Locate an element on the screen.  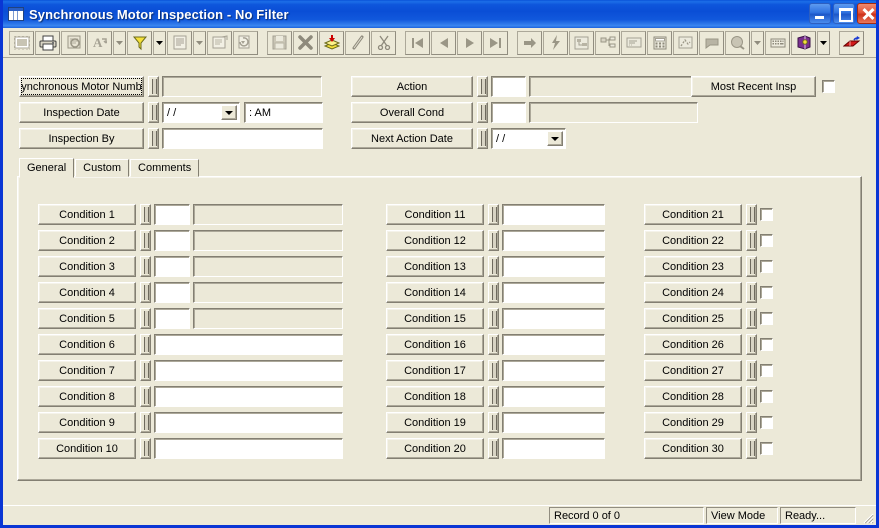
help-dropdown-arrow is located at coordinates (757, 42).